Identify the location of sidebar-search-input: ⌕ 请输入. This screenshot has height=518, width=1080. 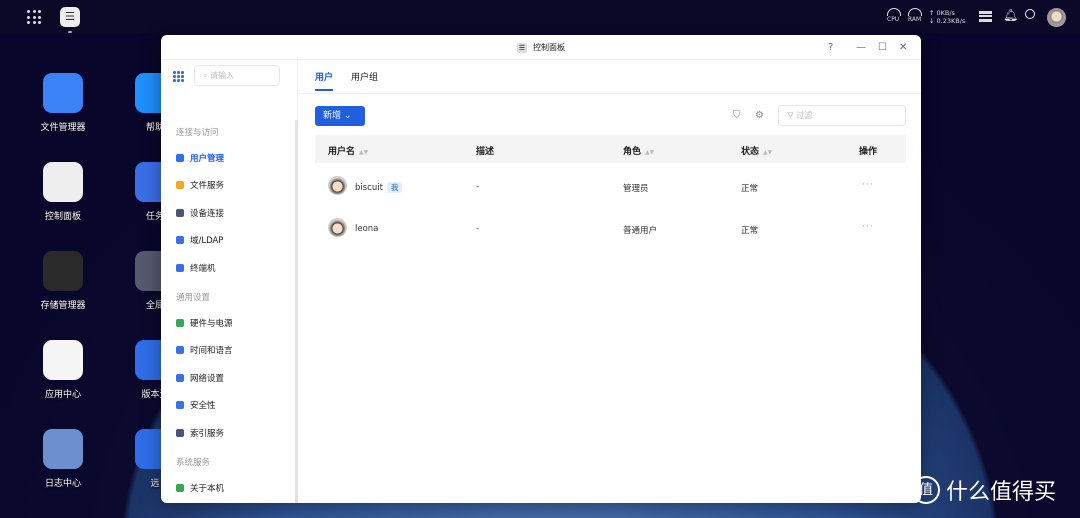
(237, 75).